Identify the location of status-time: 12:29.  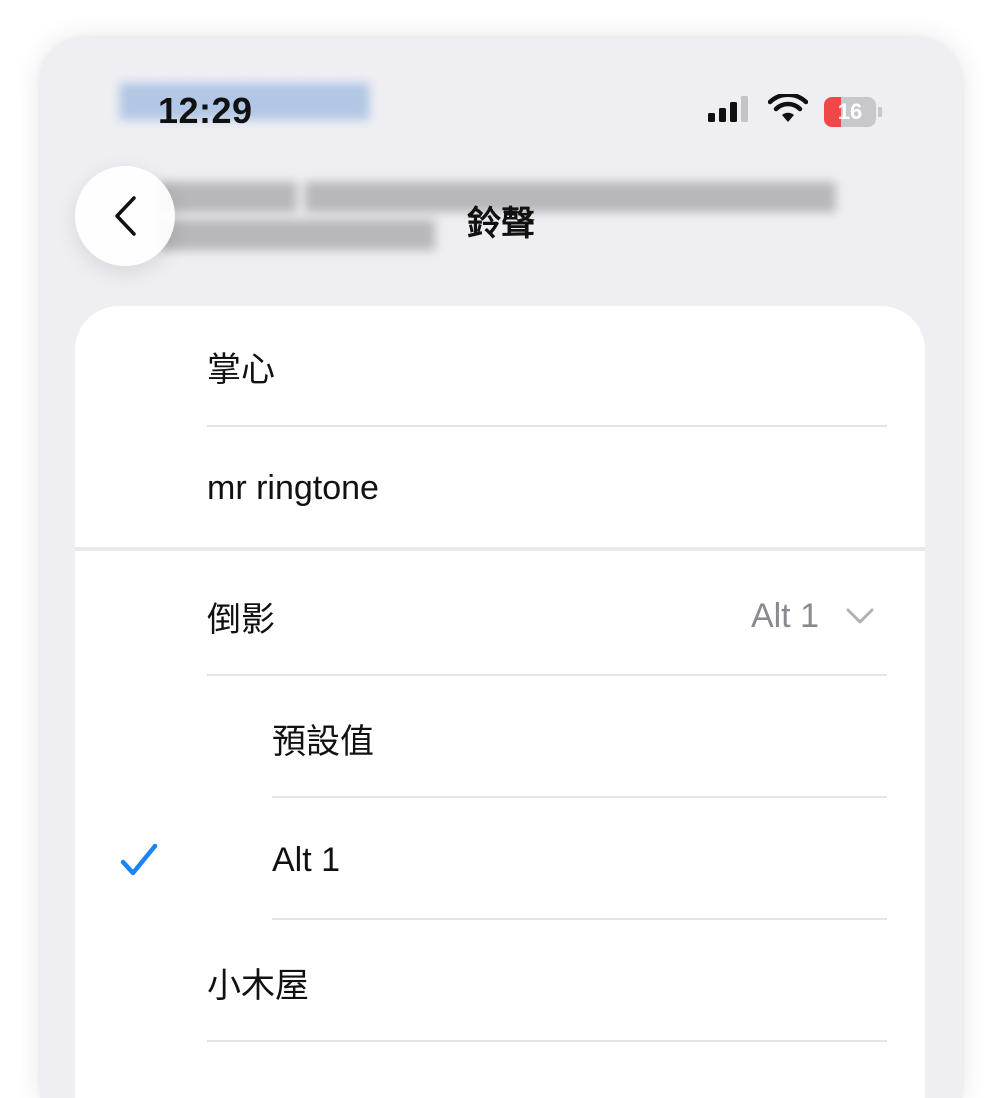
(205, 110).